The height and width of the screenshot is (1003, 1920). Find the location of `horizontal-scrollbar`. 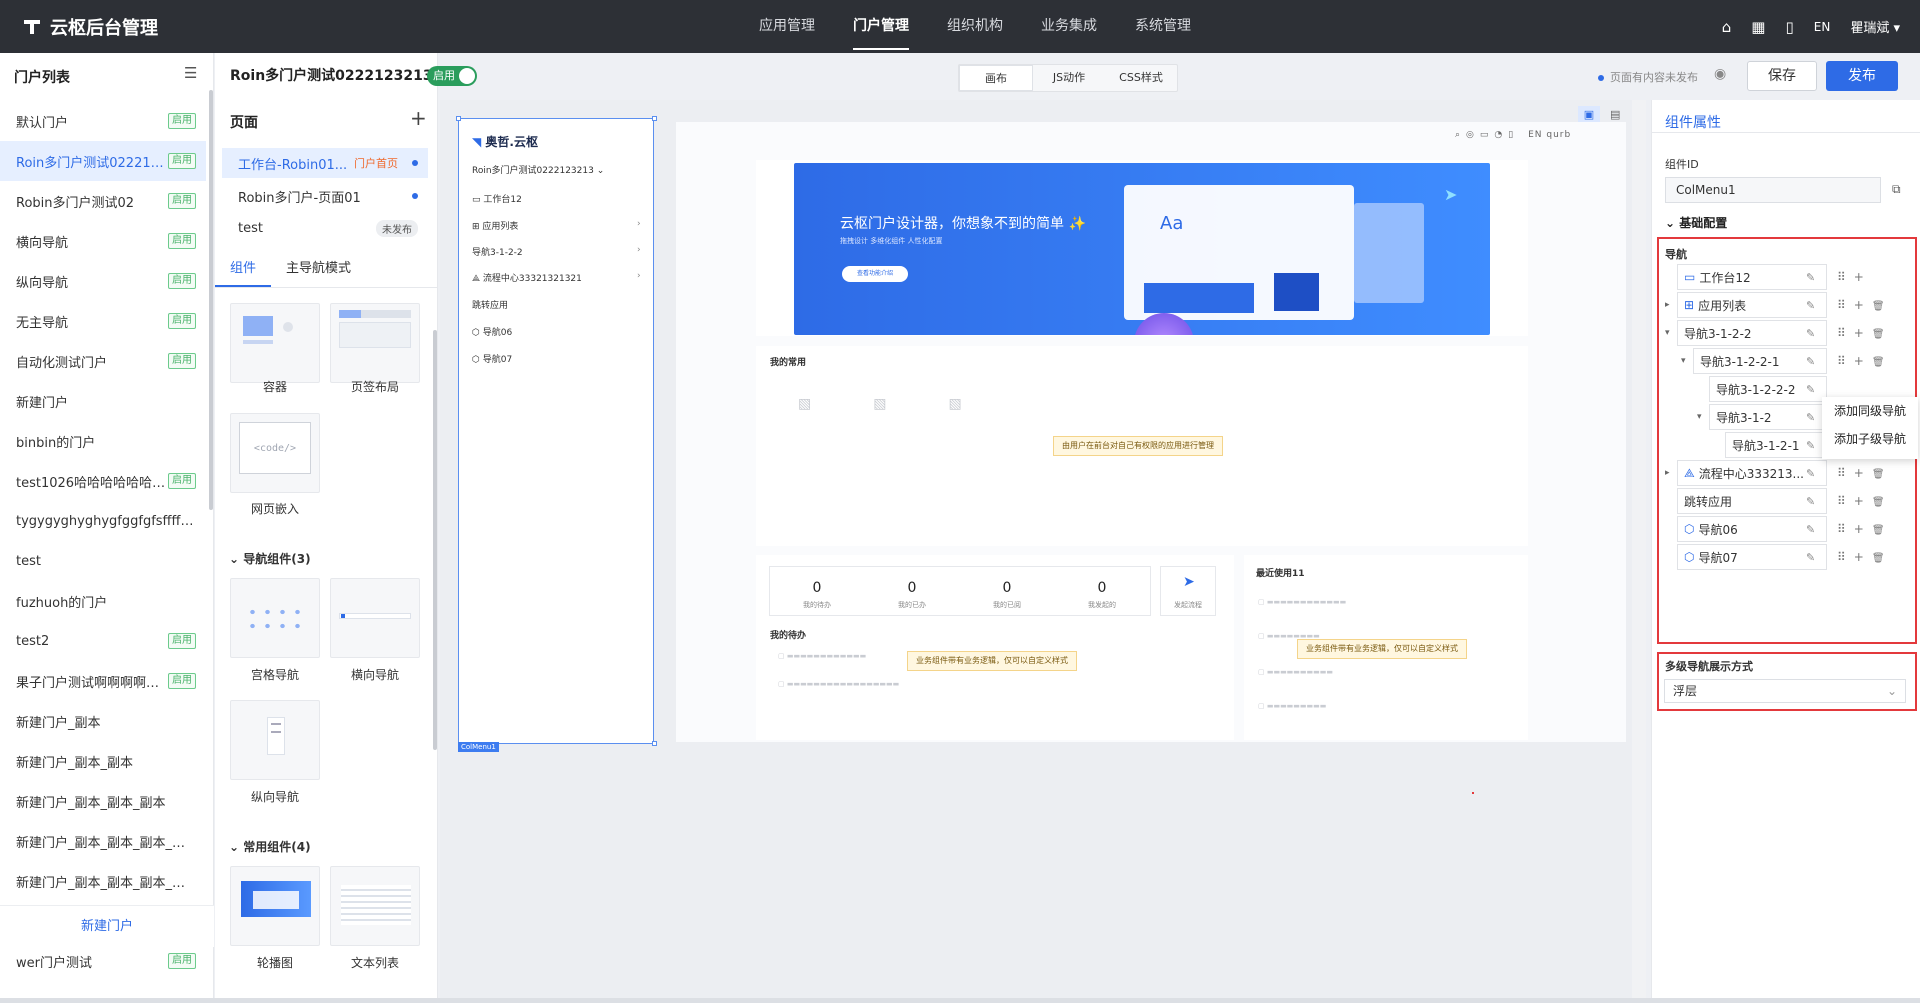

horizontal-scrollbar is located at coordinates (960, 1000).